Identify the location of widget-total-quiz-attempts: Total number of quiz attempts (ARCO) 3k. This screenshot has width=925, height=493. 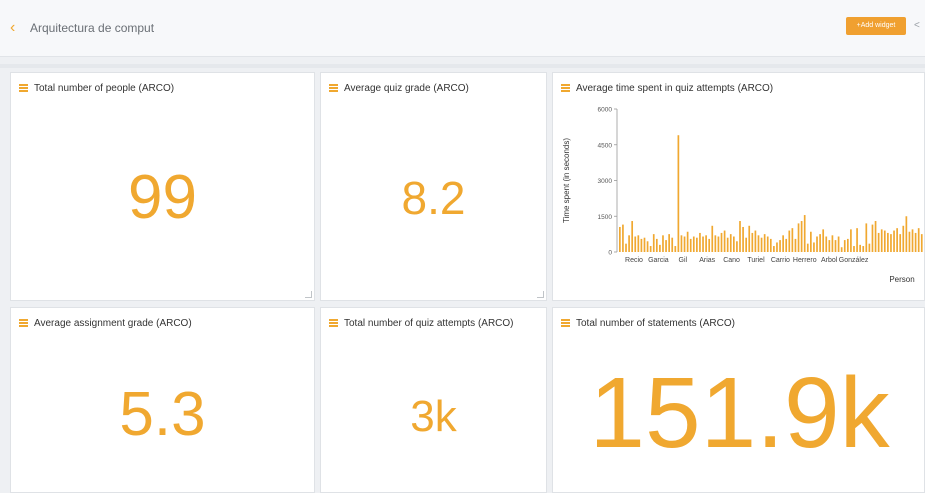
(433, 400).